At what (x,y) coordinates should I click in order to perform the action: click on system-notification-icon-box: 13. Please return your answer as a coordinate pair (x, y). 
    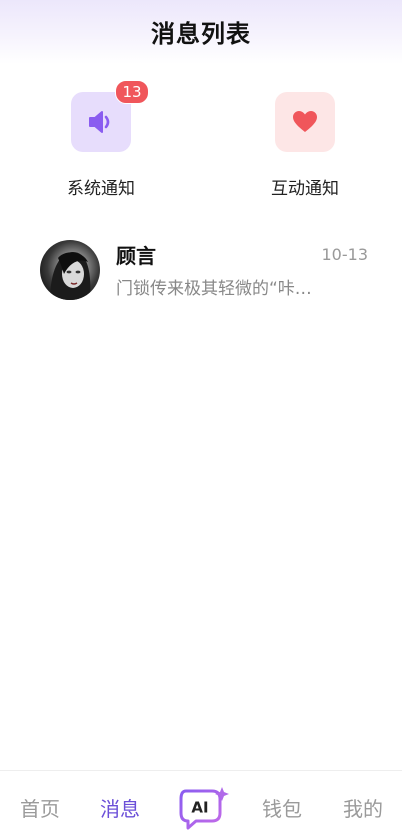
    Looking at the image, I should click on (110, 116).